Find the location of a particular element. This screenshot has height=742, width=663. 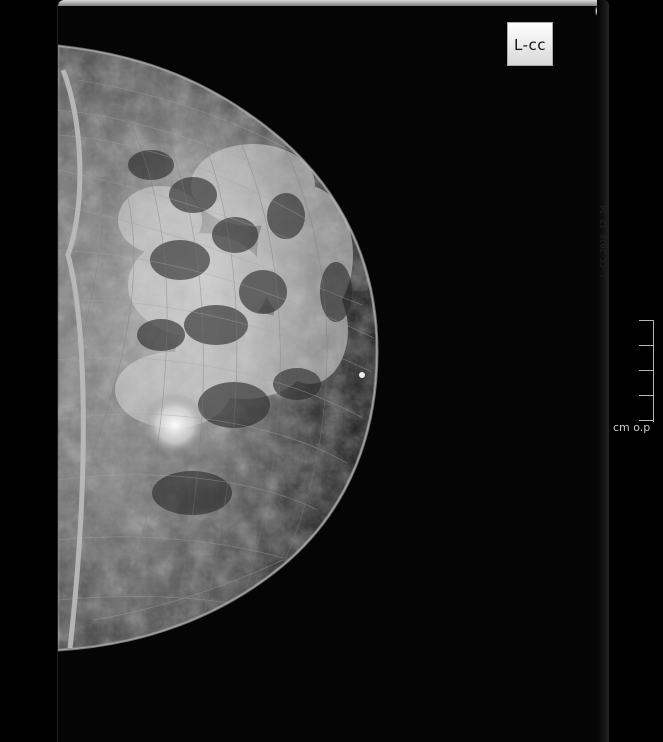

dense-lesion is located at coordinates (175, 425).